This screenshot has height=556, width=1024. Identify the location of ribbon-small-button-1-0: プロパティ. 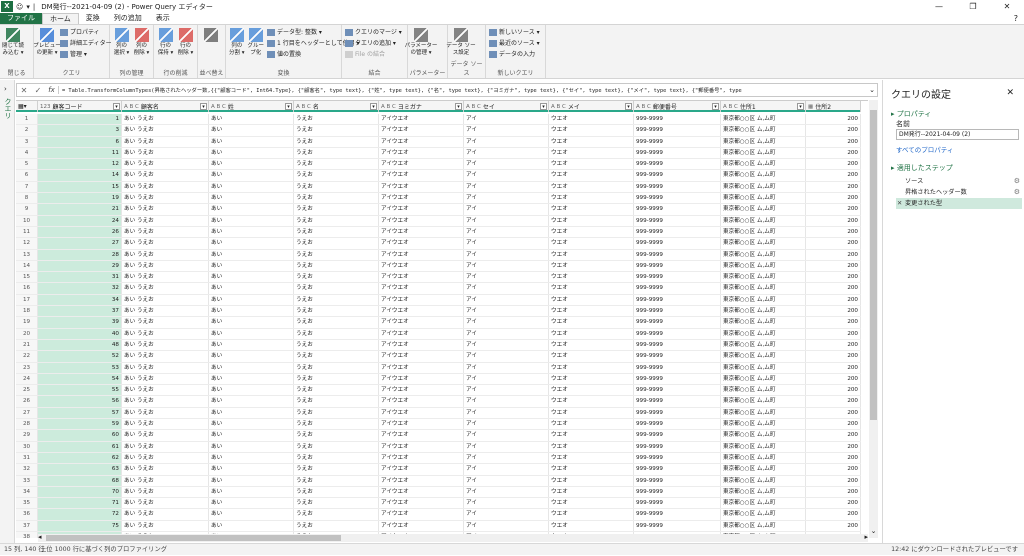
(86, 32).